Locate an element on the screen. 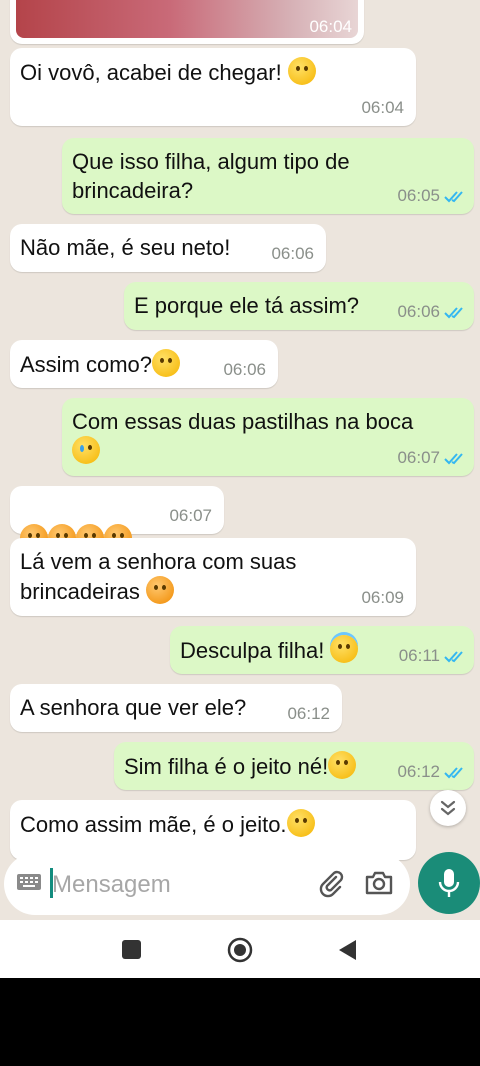 Image resolution: width=480 pixels, height=1066 pixels. message-text: Oi vovô, acabei de chegar! is located at coordinates (168, 72).